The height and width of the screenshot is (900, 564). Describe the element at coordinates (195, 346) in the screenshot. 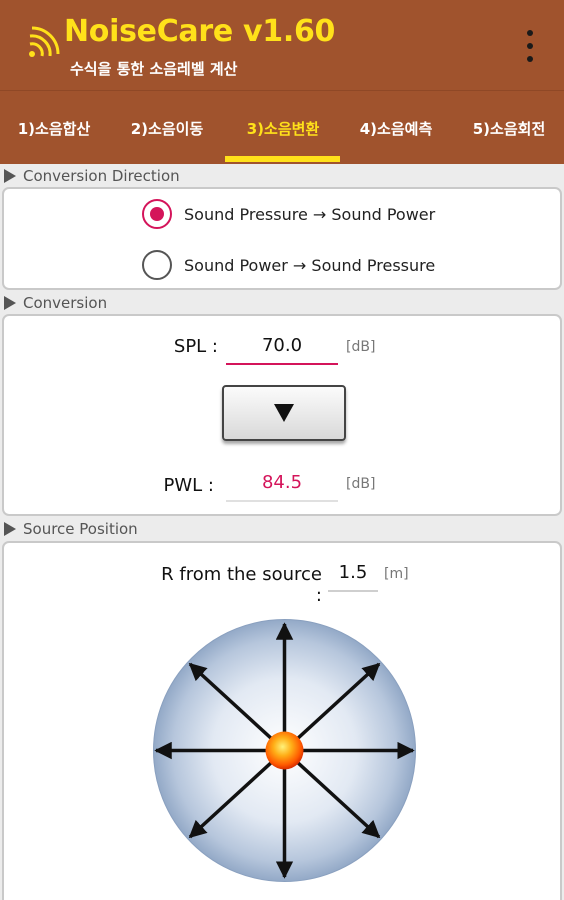

I see `spl-label: SPL :` at that location.